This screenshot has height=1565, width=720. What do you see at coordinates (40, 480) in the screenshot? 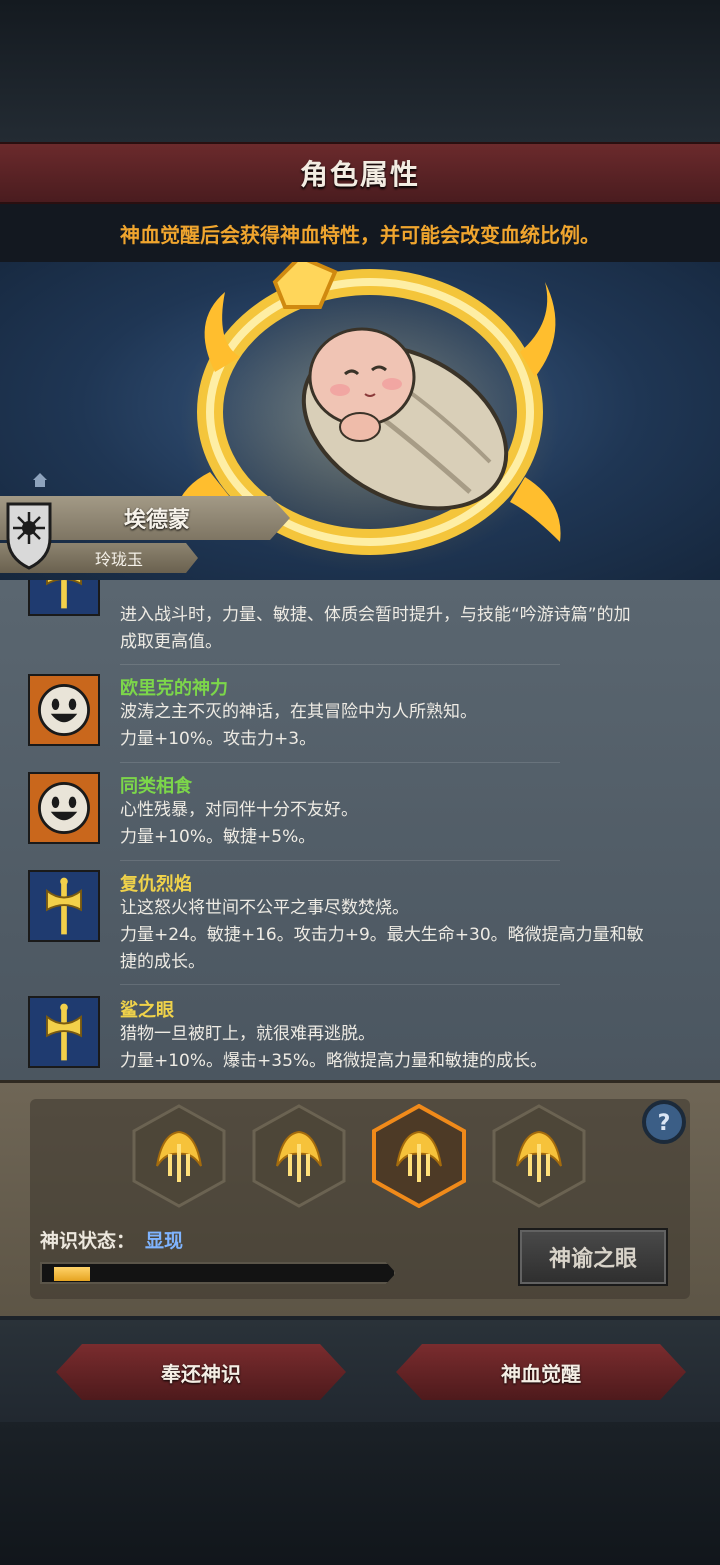
I see `home-icon` at bounding box center [40, 480].